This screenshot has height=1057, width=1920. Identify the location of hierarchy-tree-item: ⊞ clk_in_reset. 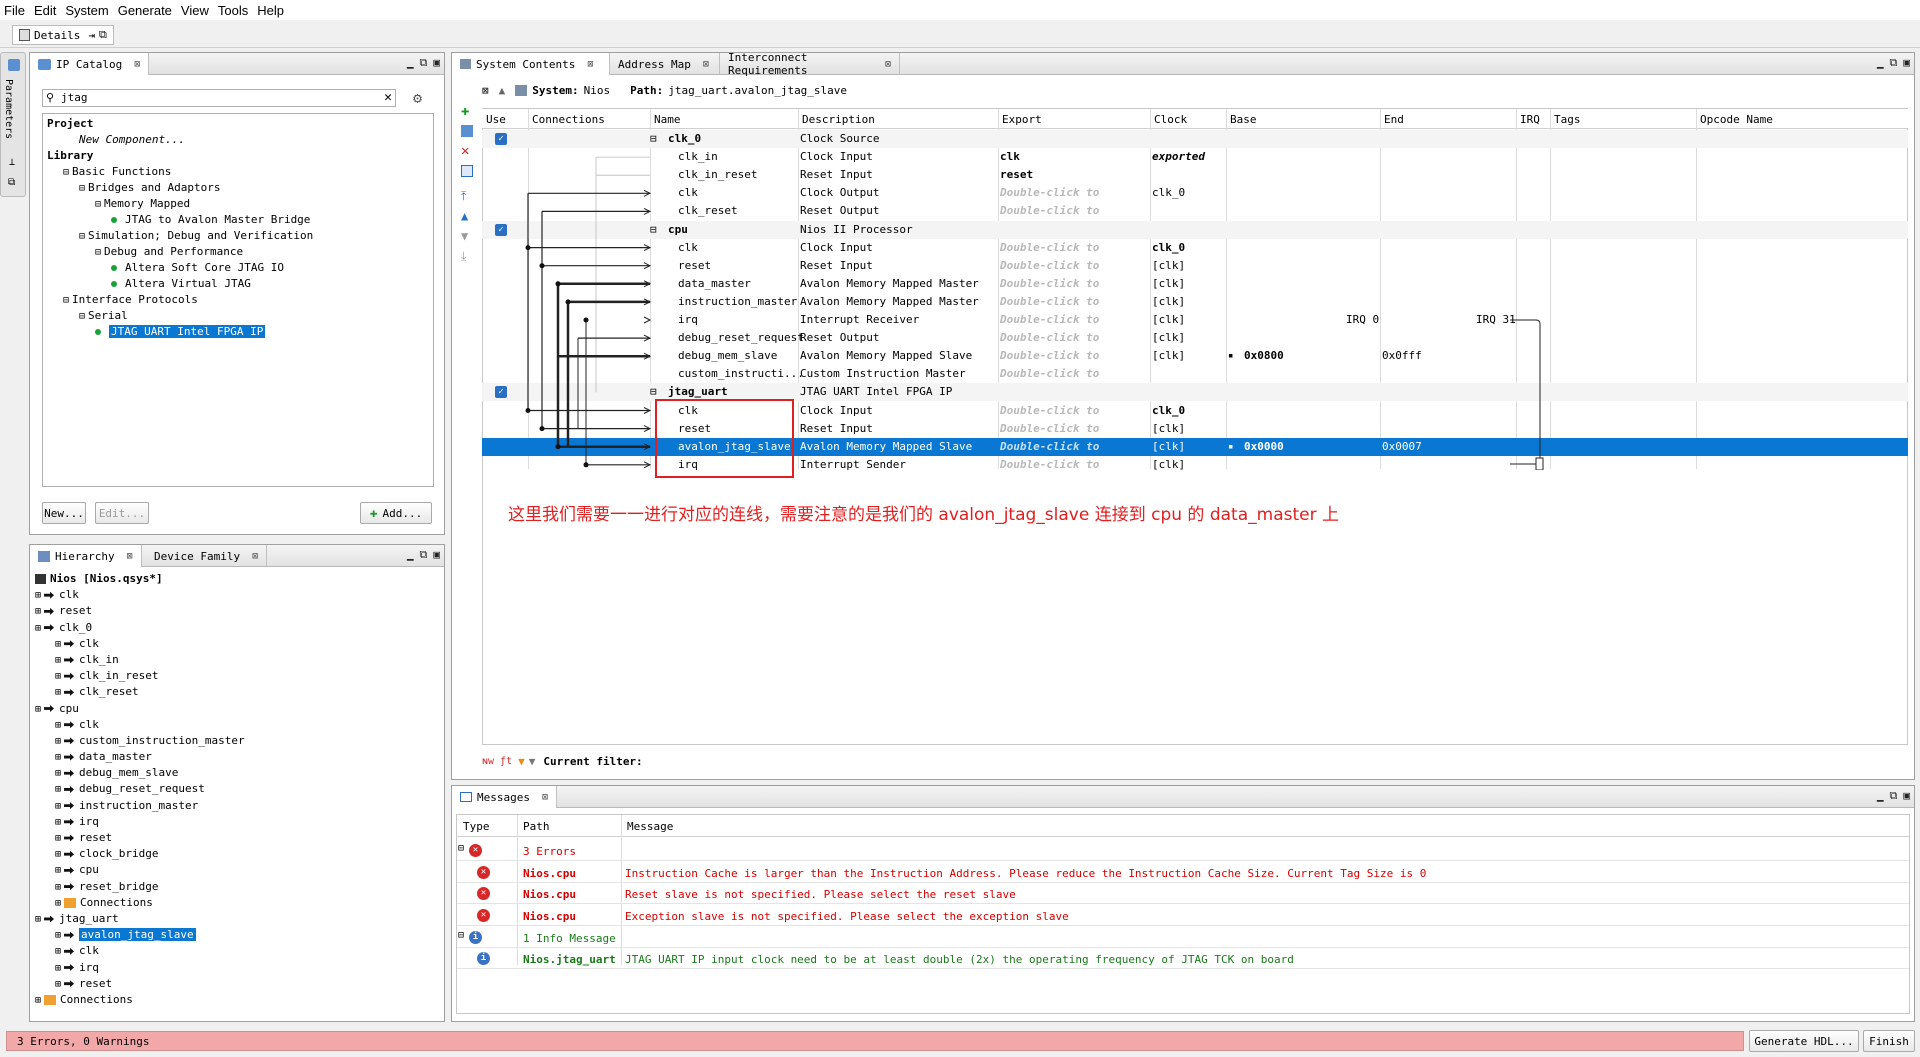
(238, 676).